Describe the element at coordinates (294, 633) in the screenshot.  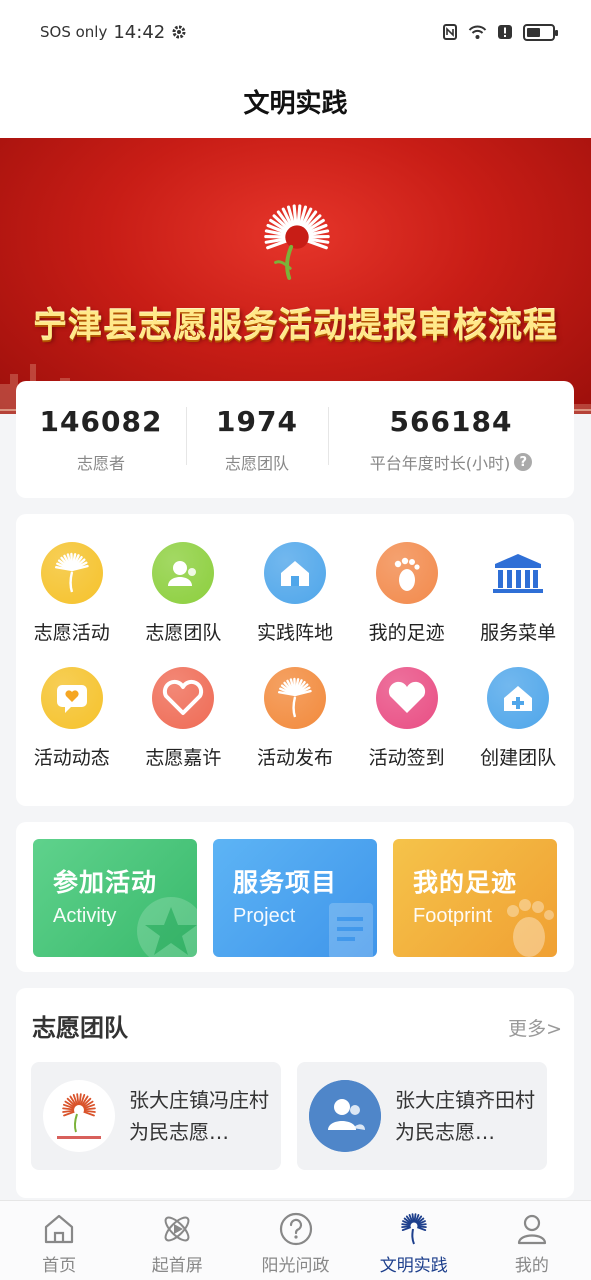
I see `grid-label: 实践阵地` at that location.